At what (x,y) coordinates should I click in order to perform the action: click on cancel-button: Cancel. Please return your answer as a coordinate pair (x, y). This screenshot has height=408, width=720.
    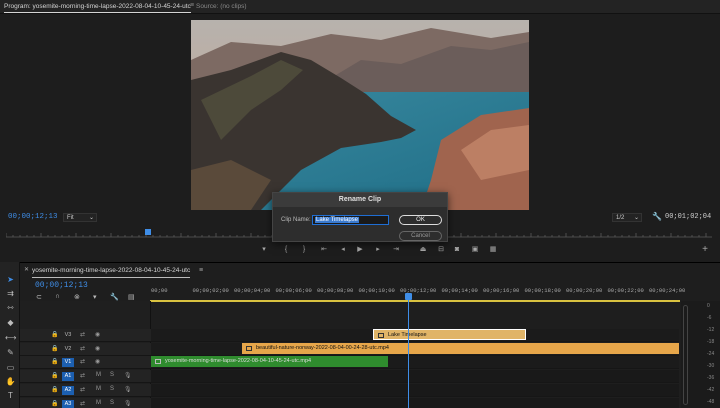
    Looking at the image, I should click on (420, 236).